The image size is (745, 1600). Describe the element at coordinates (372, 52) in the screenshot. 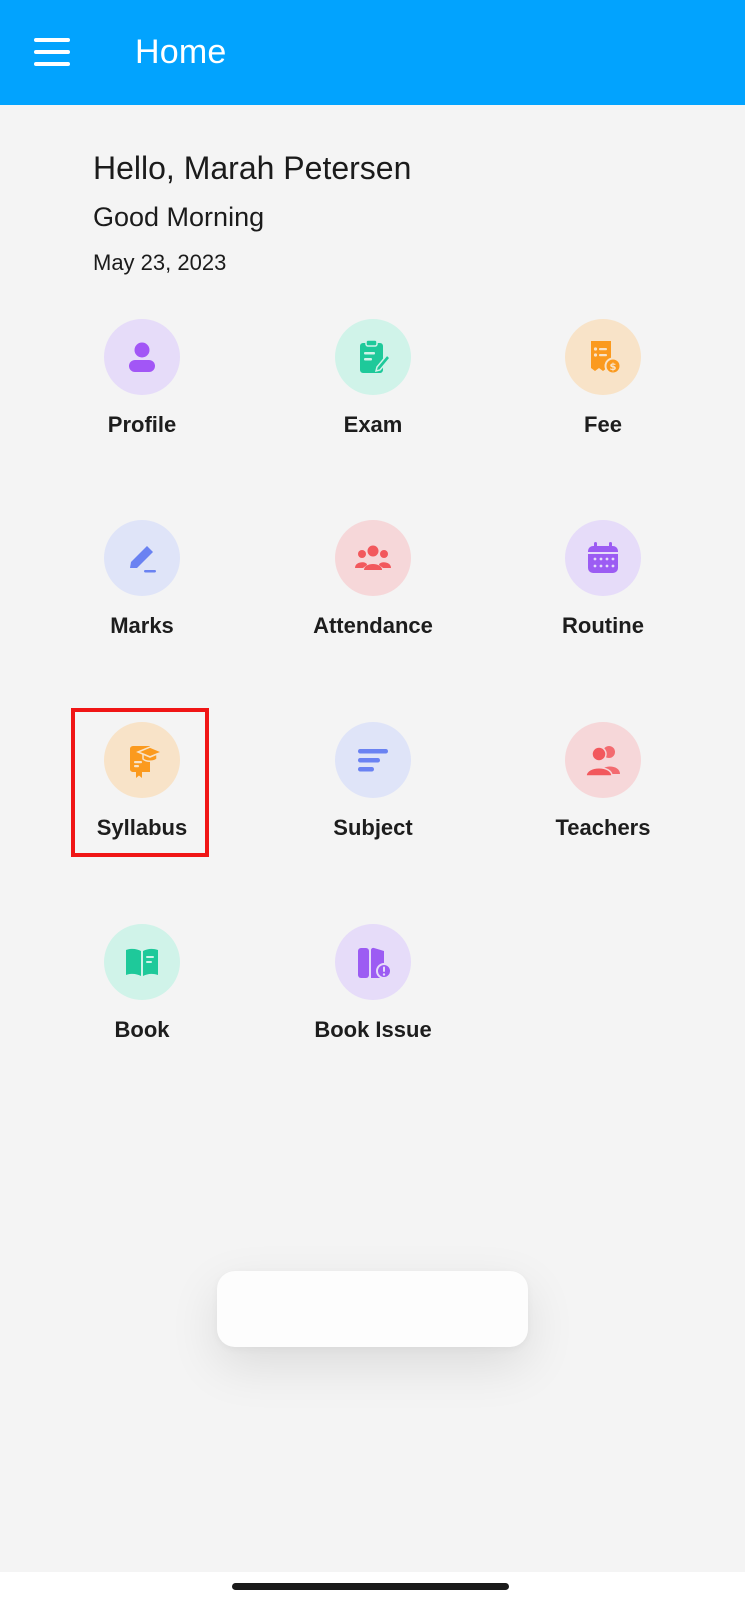

I see `app-bar: Home` at that location.